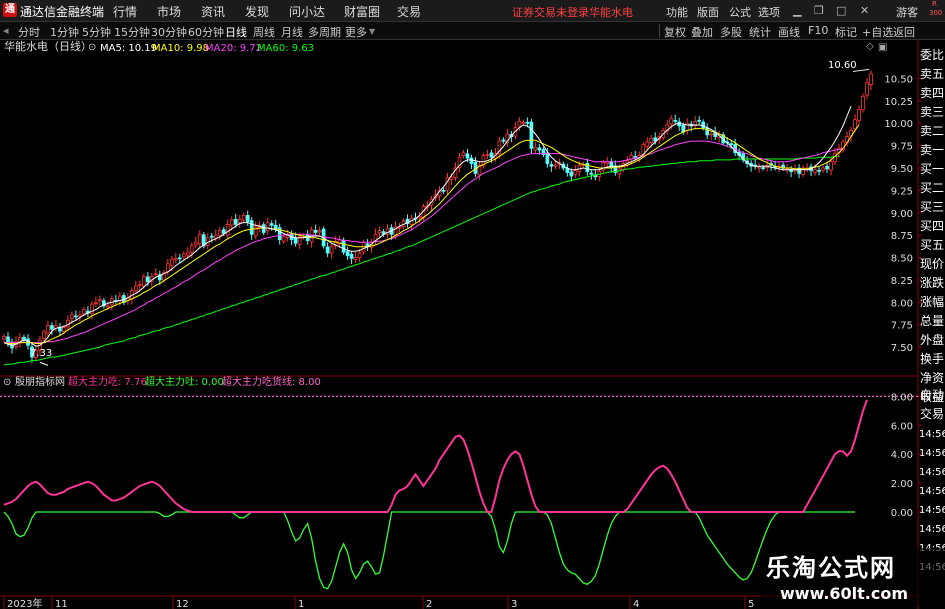 The image size is (945, 609). What do you see at coordinates (236, 32) in the screenshot?
I see `period-daily: 日线` at bounding box center [236, 32].